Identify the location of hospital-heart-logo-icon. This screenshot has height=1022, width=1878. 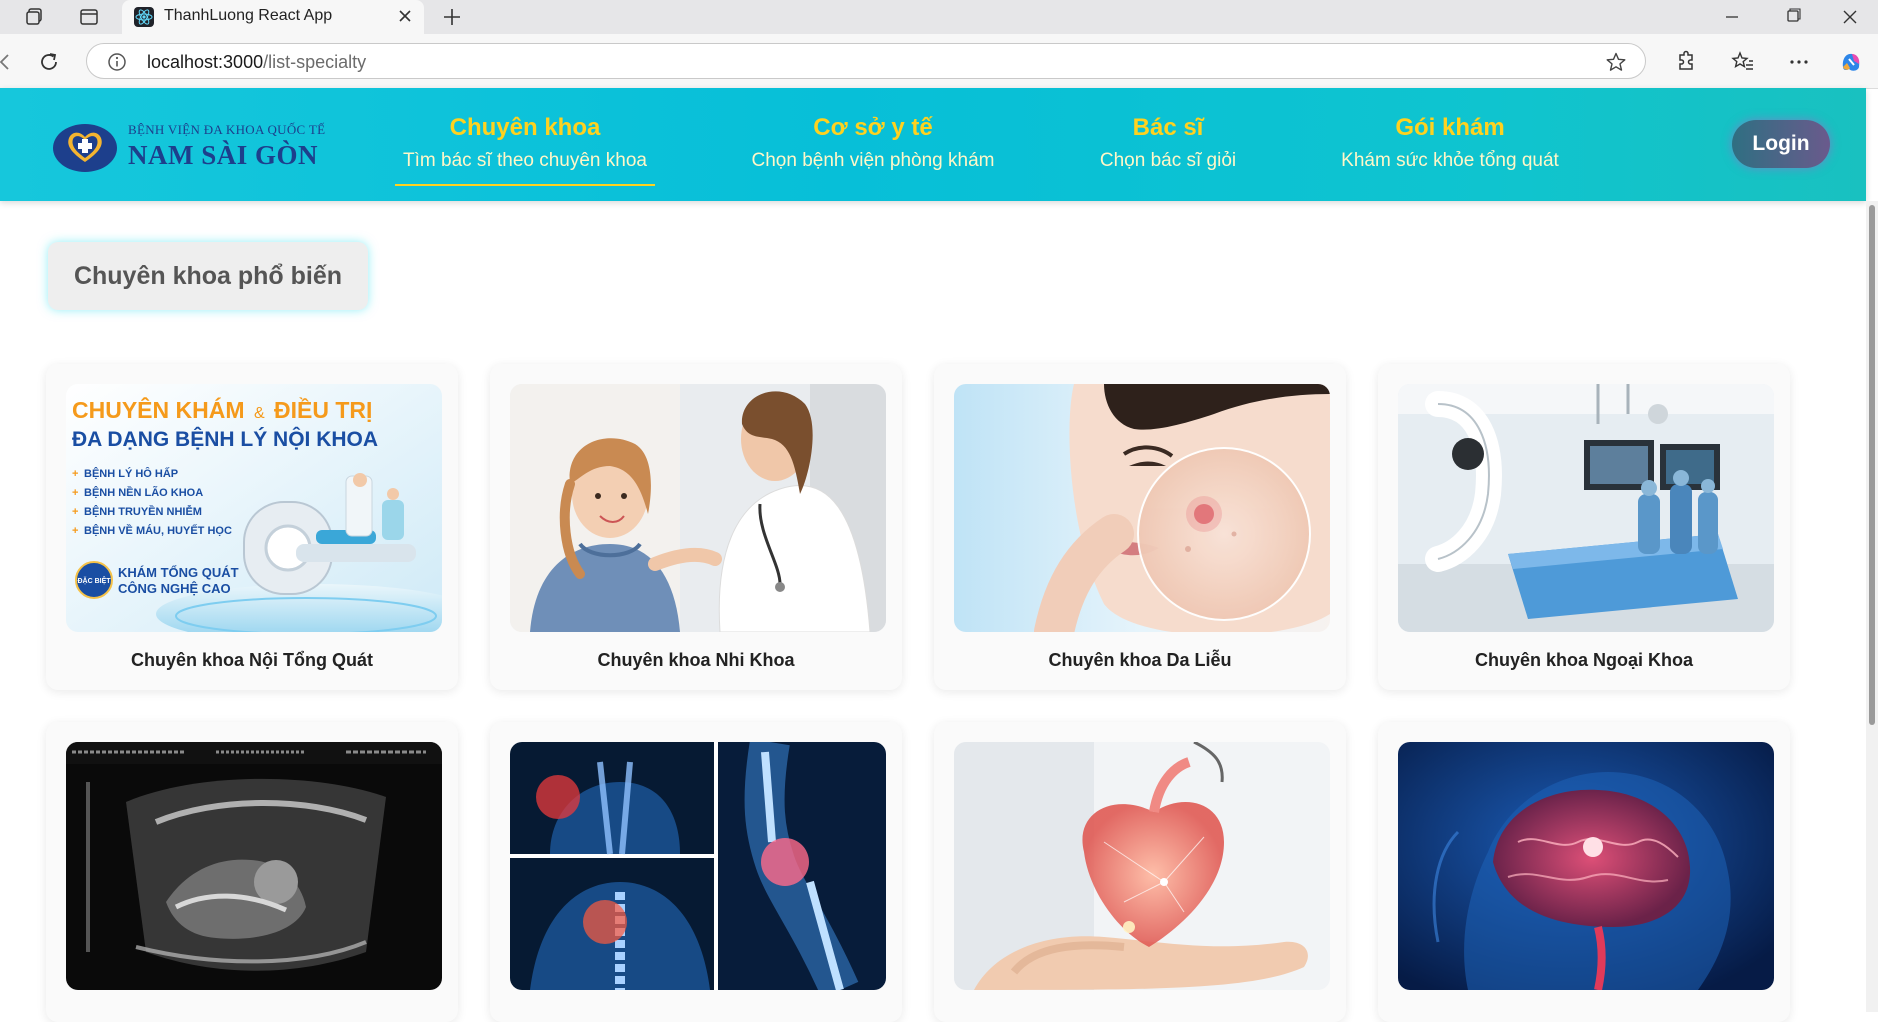
(85, 148).